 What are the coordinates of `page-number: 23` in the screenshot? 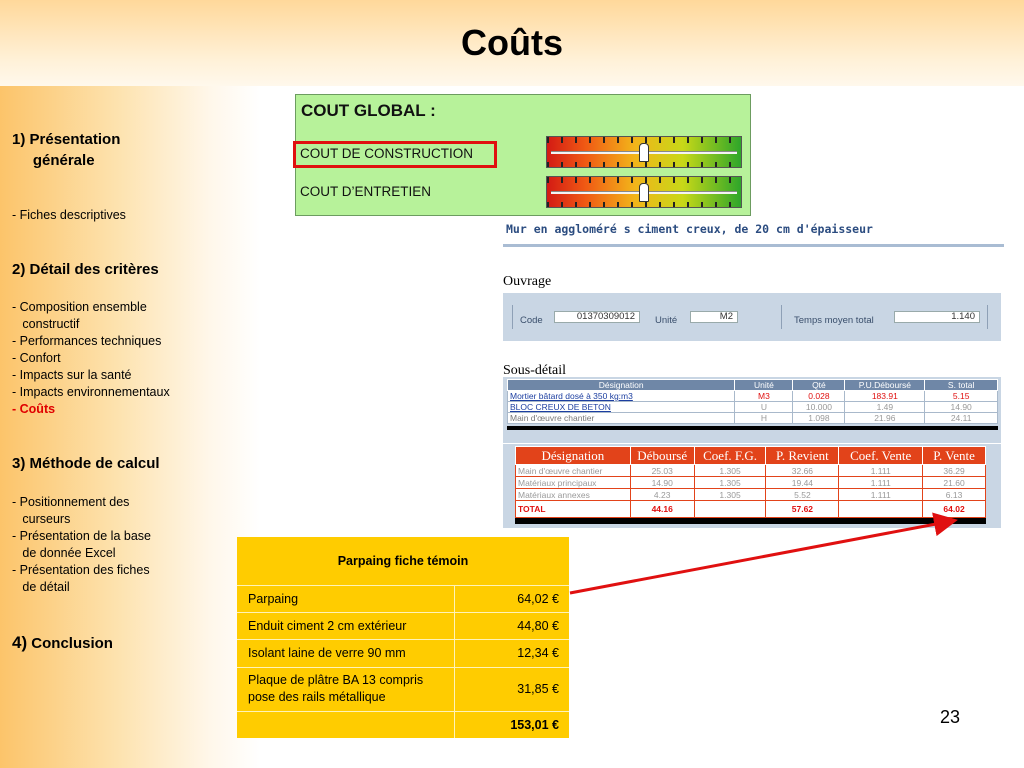 It's located at (950, 717).